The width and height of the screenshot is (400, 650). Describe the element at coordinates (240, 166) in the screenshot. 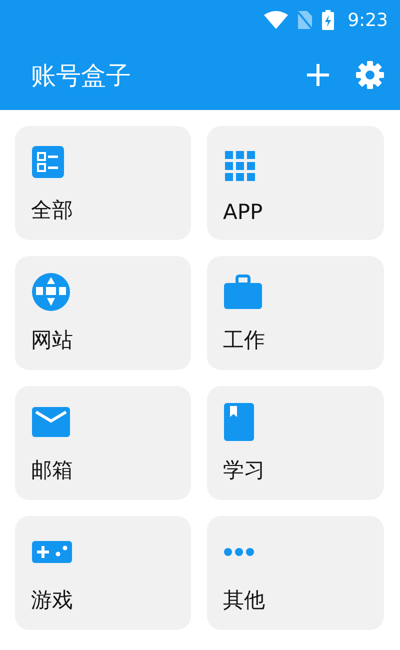

I see `grid-icon` at that location.